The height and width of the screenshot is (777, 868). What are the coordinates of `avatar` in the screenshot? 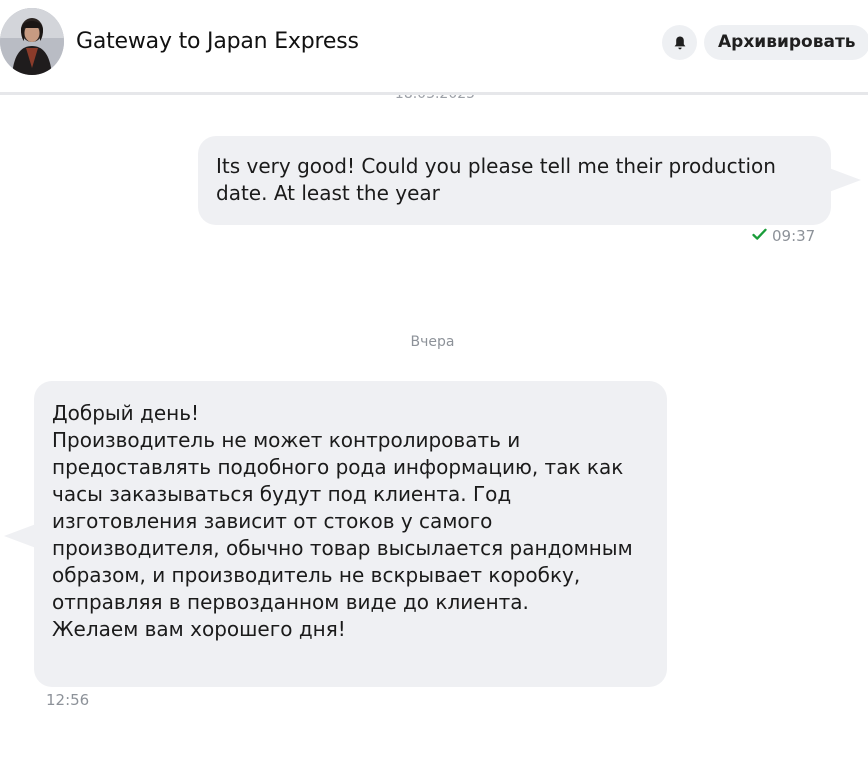 It's located at (32, 41).